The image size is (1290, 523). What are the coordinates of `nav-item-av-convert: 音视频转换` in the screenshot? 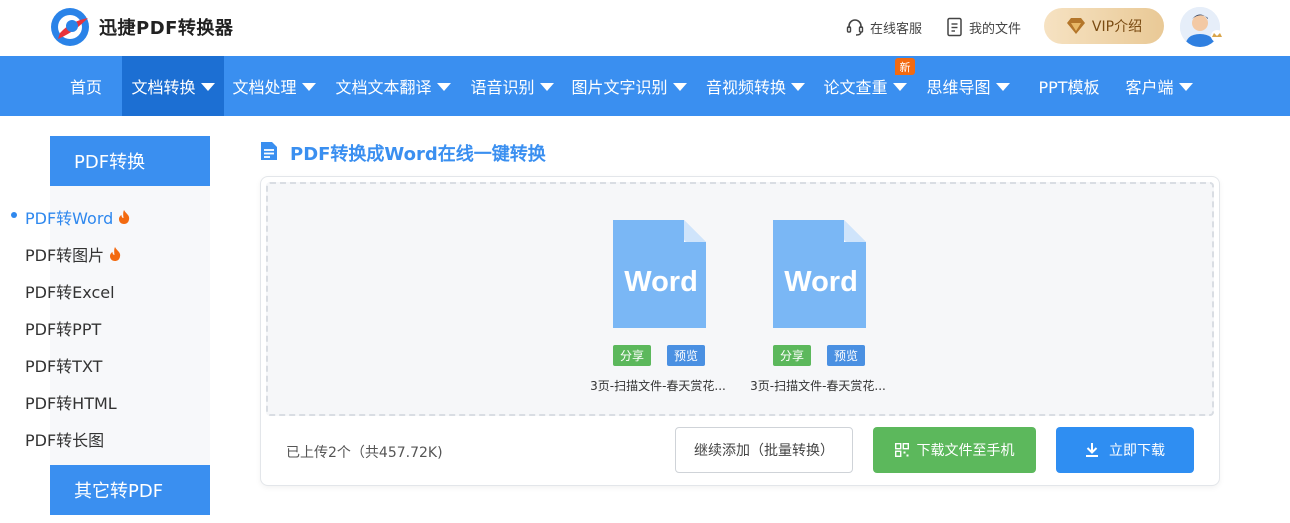 It's located at (755, 86).